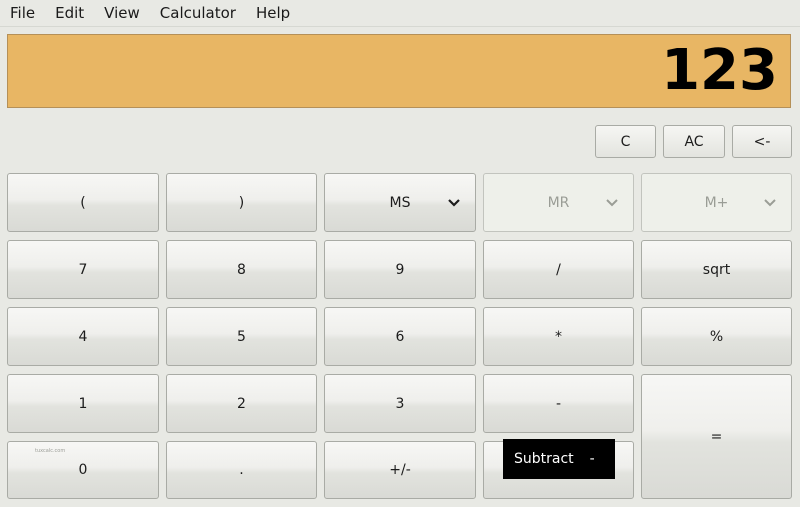 This screenshot has height=507, width=800. I want to click on negate-label: +/-, so click(400, 470).